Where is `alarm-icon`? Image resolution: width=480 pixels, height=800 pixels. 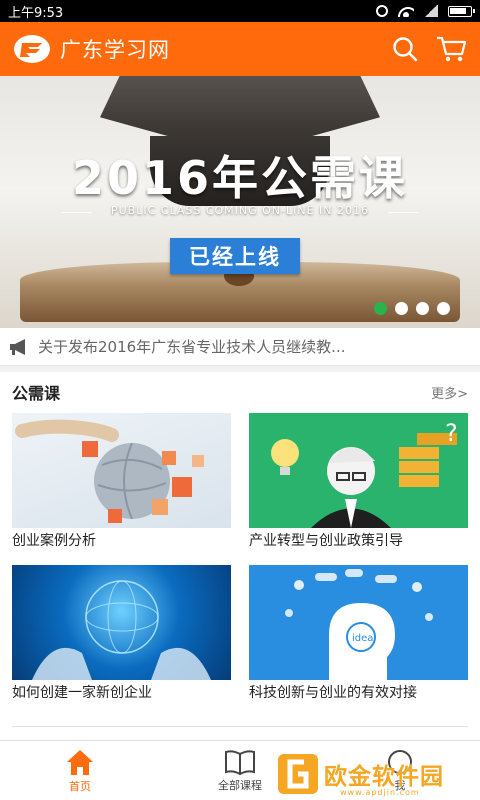
alarm-icon is located at coordinates (382, 11).